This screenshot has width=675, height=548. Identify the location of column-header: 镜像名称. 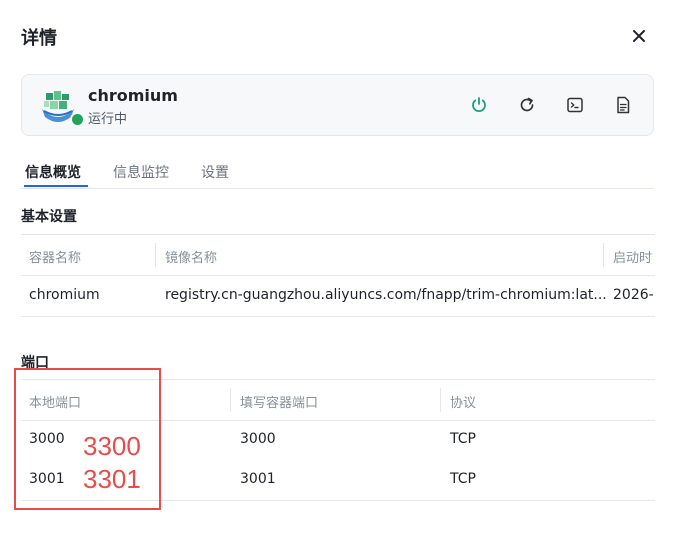
(191, 258).